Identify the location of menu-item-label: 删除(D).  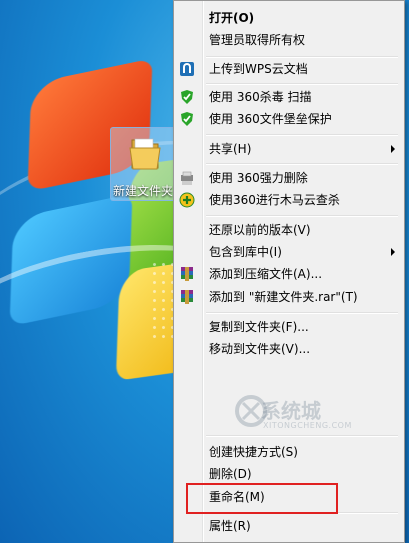
(230, 474).